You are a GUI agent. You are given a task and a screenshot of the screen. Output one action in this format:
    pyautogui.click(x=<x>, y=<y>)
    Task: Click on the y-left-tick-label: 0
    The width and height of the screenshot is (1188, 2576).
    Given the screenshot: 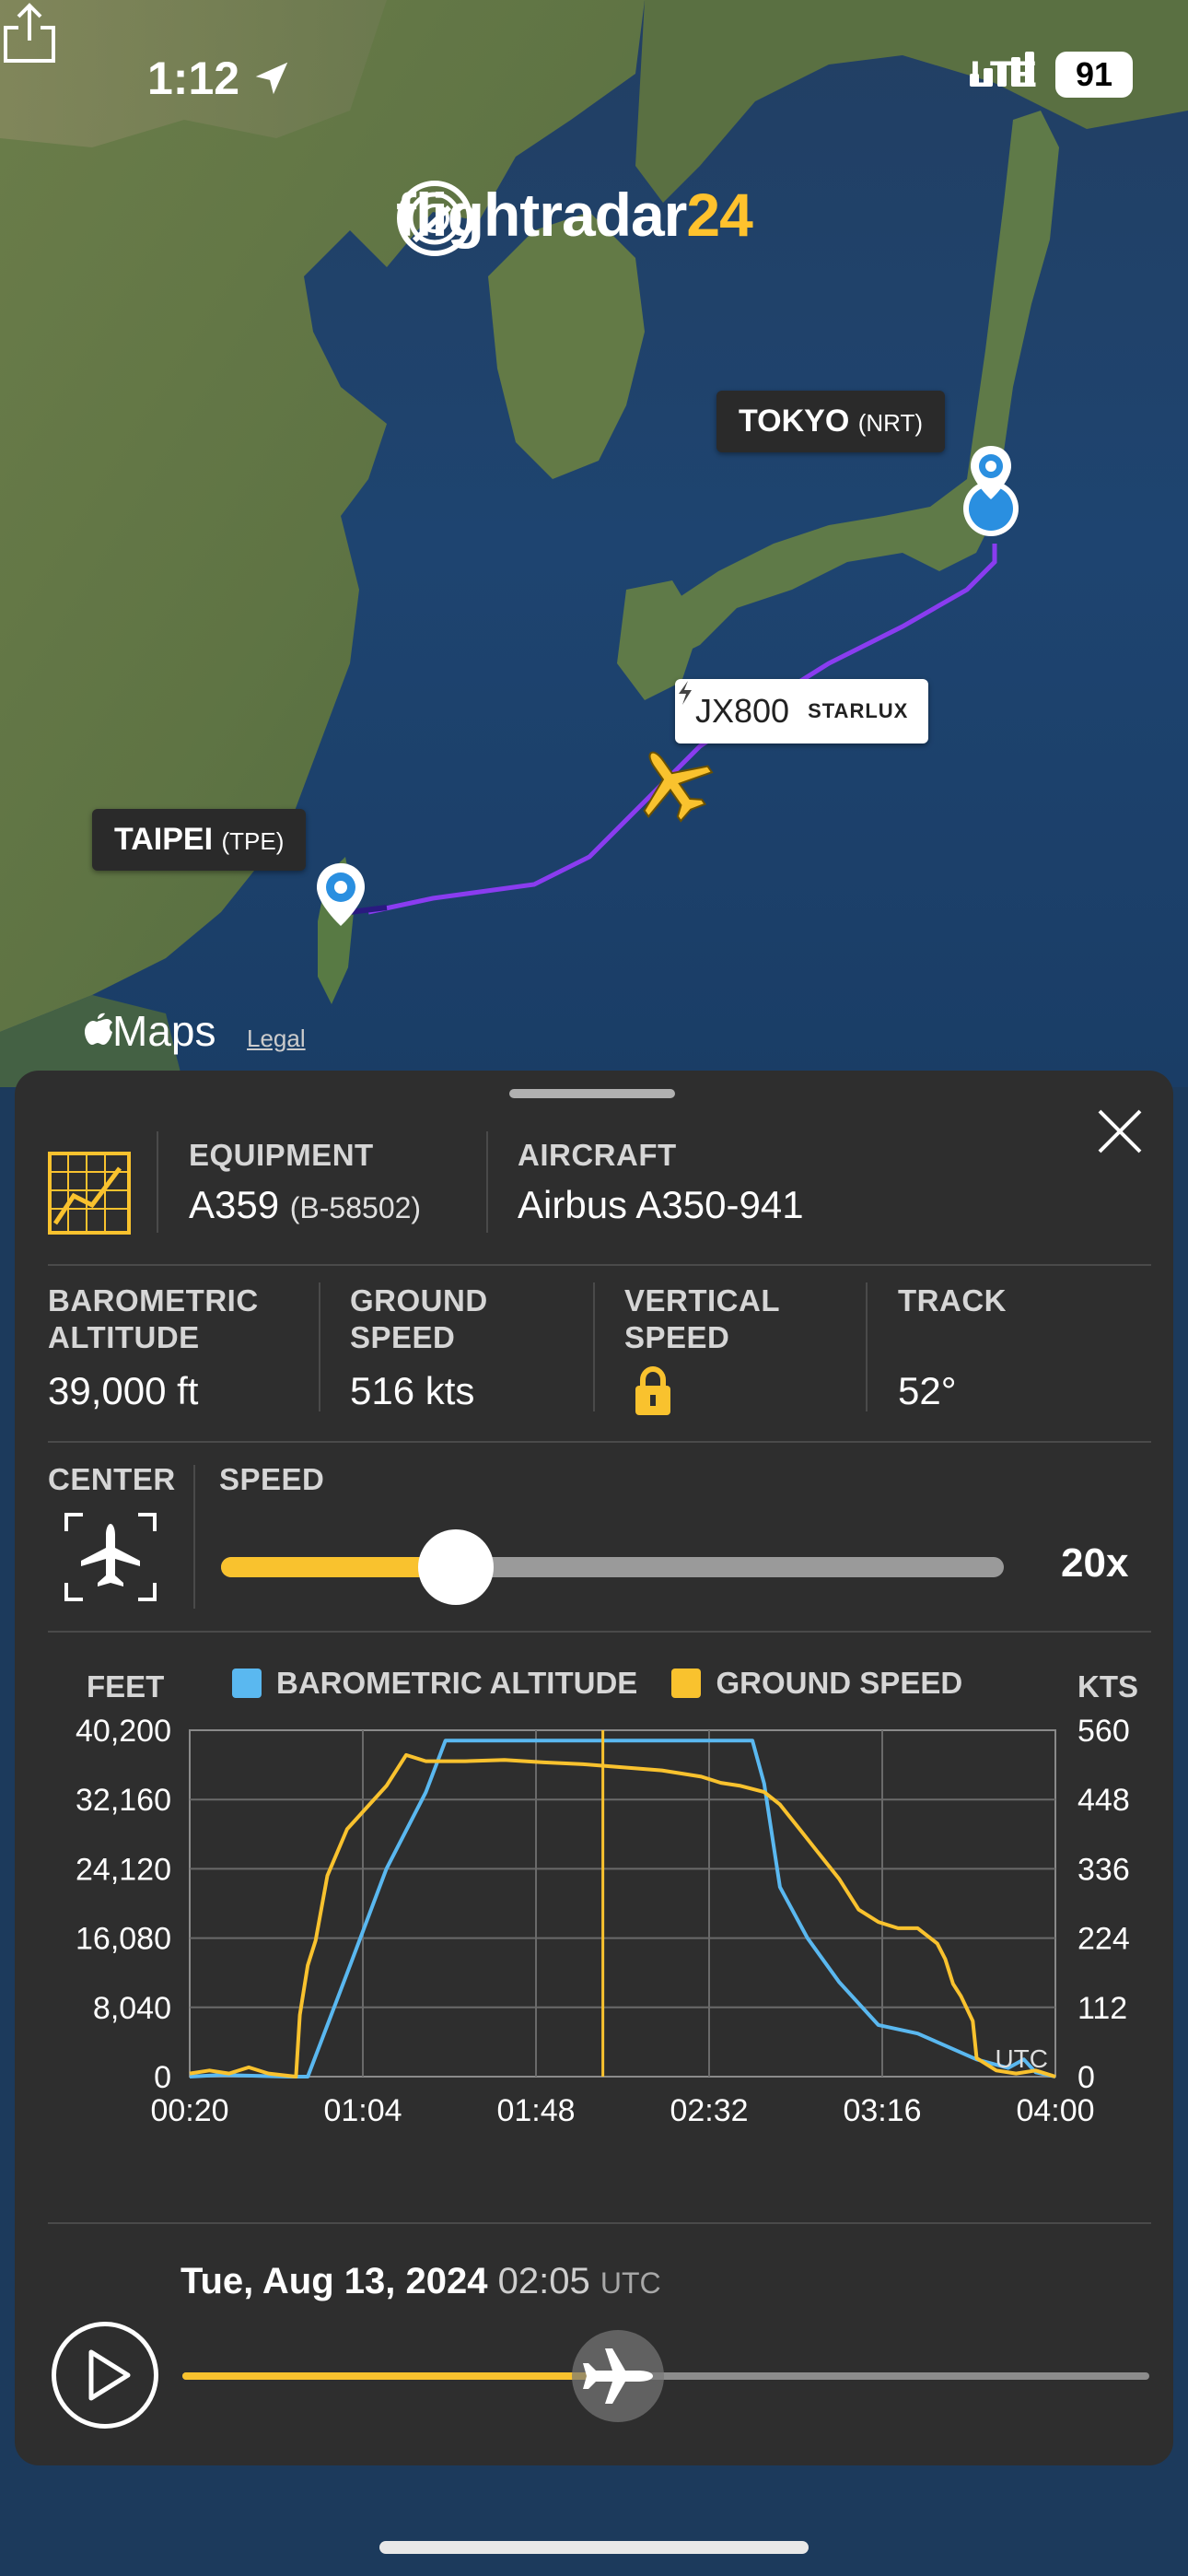 What is the action you would take?
    pyautogui.click(x=162, y=2077)
    